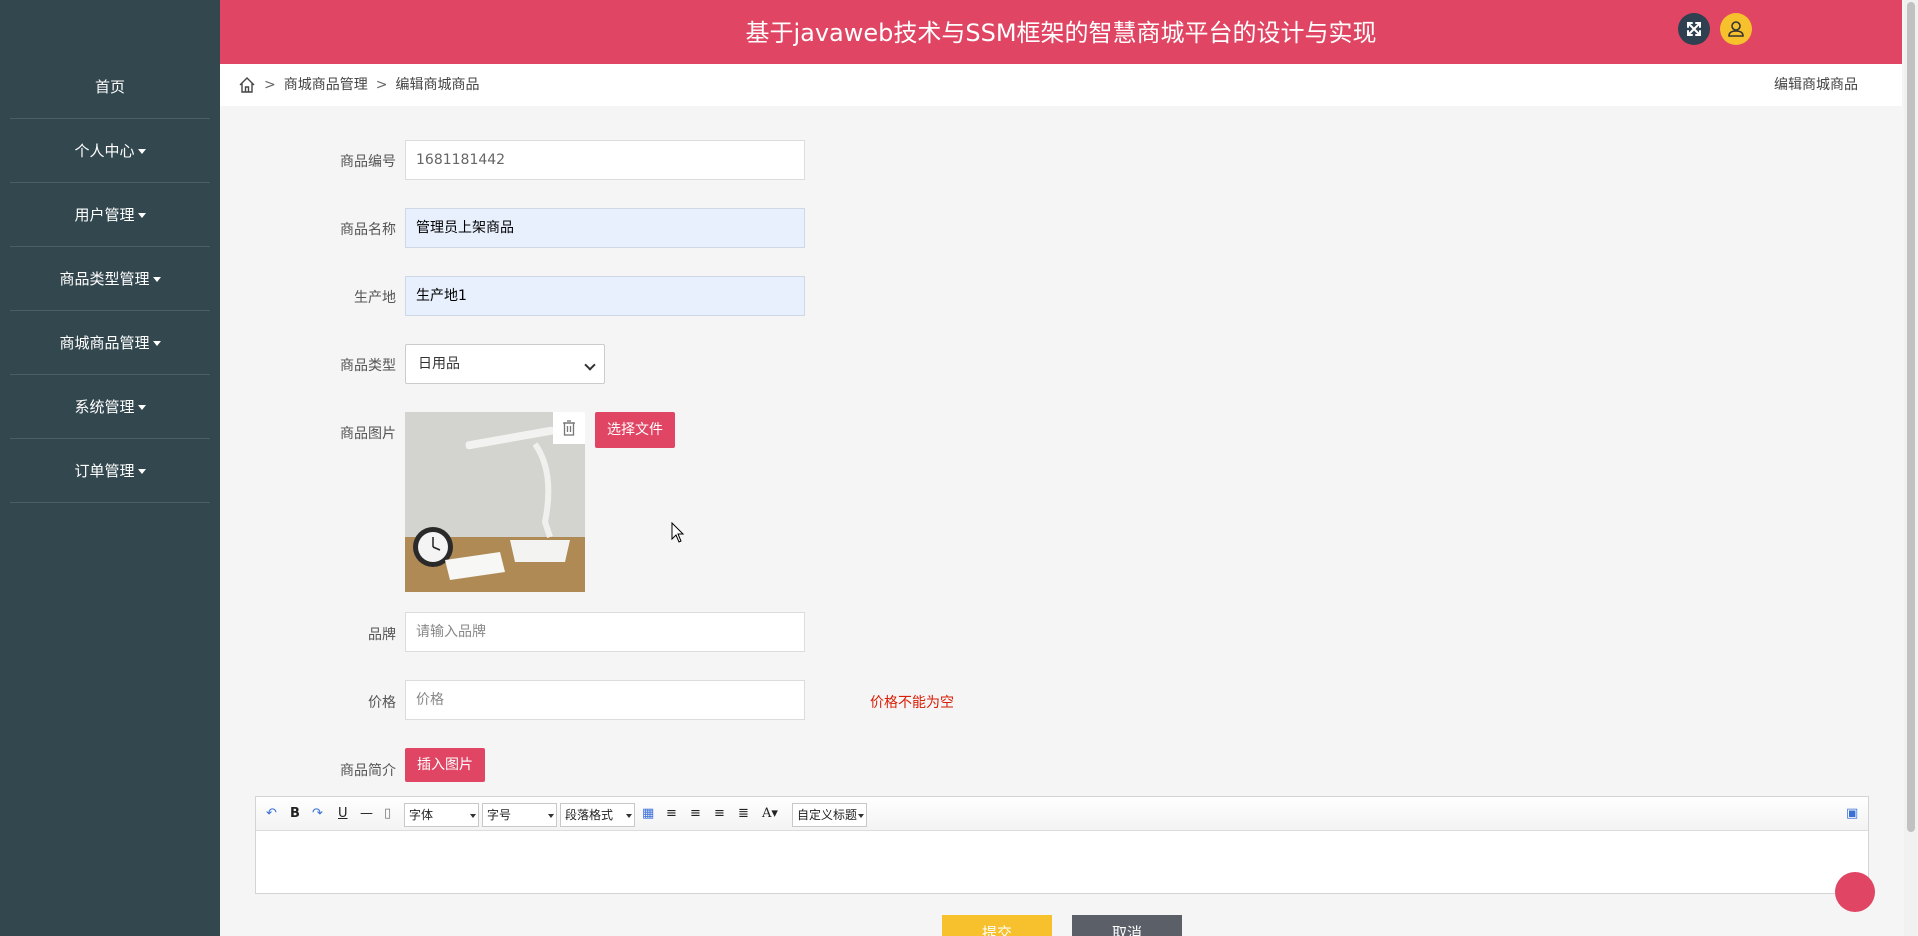  Describe the element at coordinates (368, 162) in the screenshot. I see `product-no-label: 商品编号` at that location.